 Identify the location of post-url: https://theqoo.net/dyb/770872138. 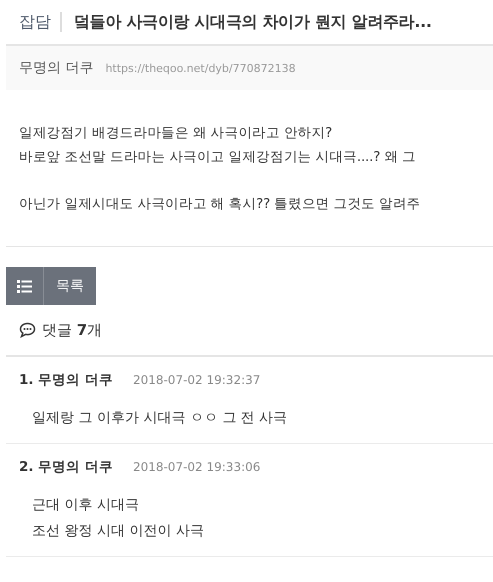
(200, 68).